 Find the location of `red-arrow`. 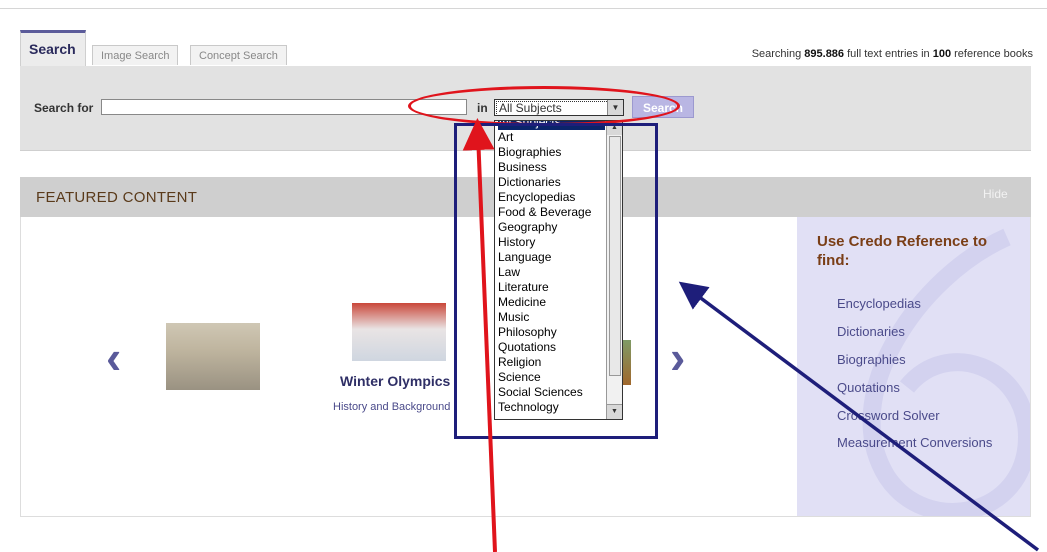

red-arrow is located at coordinates (479, 335).